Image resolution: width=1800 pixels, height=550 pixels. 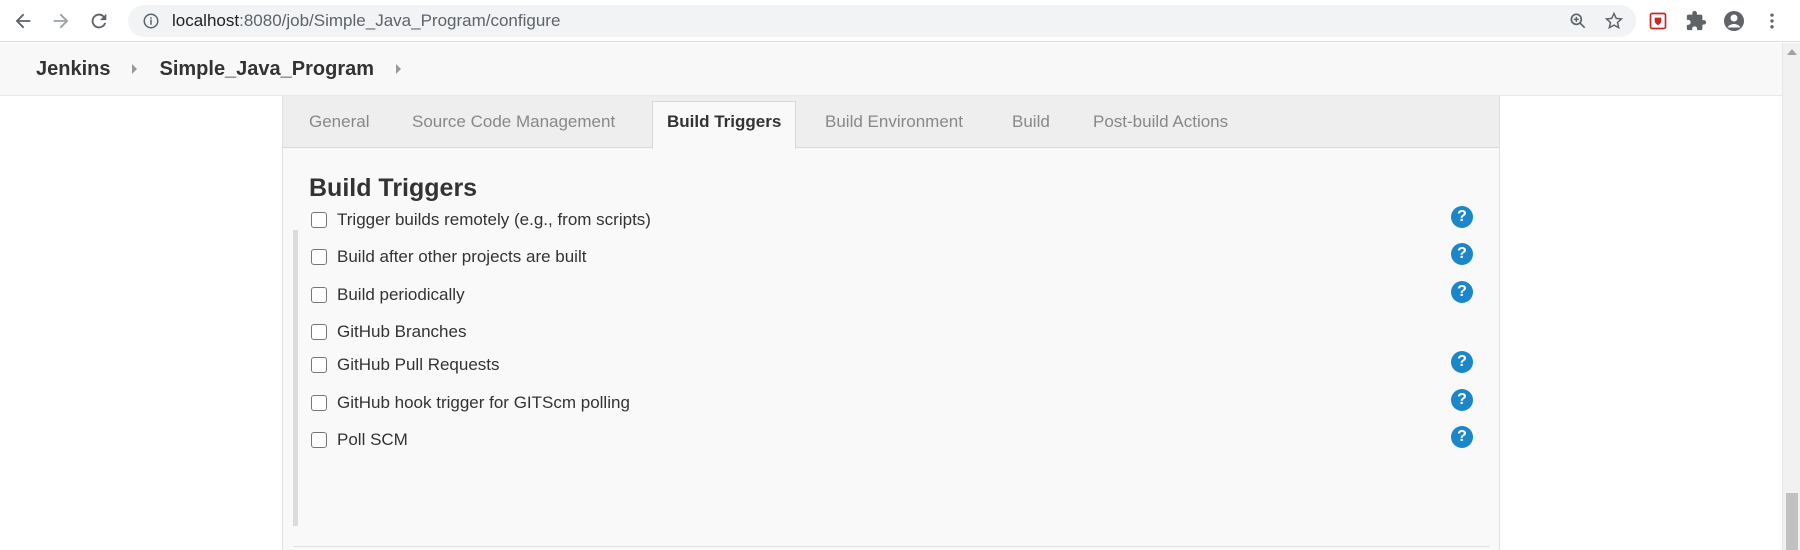 What do you see at coordinates (1031, 127) in the screenshot?
I see `tab-build: Build` at bounding box center [1031, 127].